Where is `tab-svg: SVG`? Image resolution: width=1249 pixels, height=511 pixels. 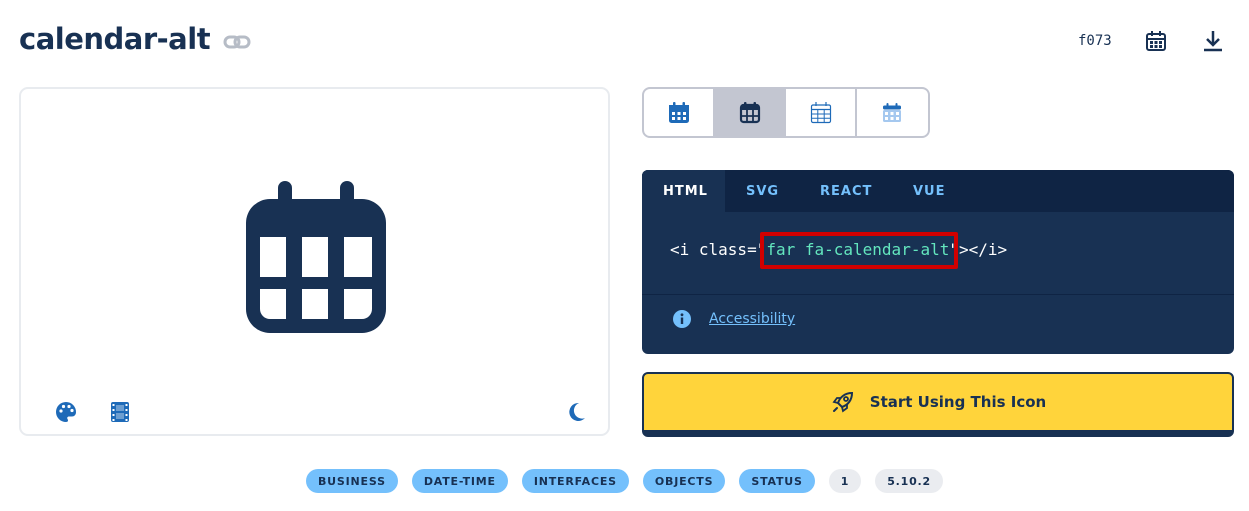 tab-svg: SVG is located at coordinates (762, 191).